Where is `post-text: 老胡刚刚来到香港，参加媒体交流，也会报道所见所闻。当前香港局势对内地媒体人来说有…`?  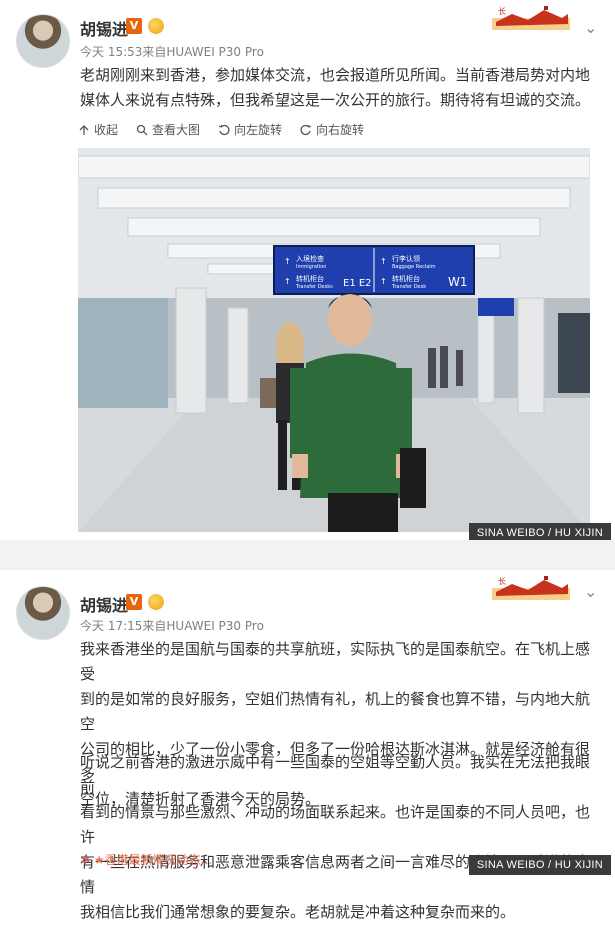
post-text: 老胡刚刚来到香港，参加媒体交流，也会报道所见所闻。当前香港局势对内地媒体人来说有… is located at coordinates (335, 87).